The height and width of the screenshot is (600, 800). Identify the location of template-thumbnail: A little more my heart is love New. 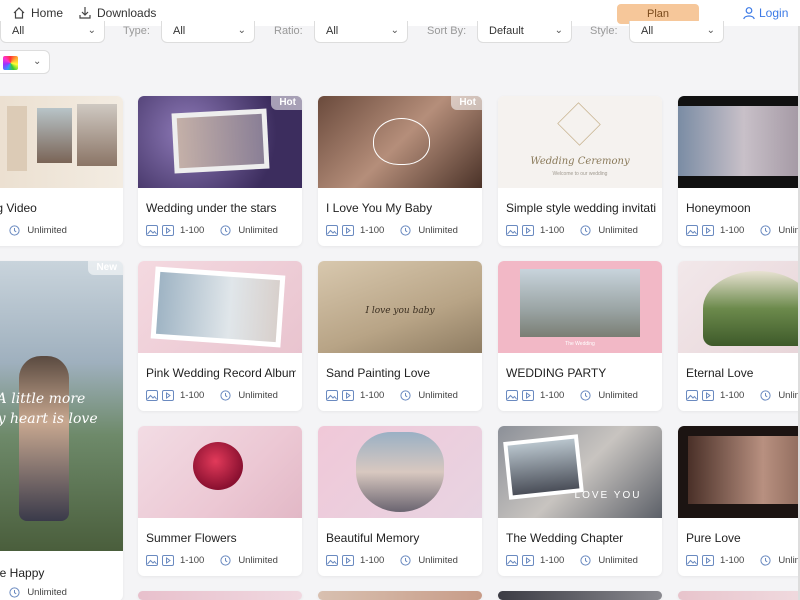
(61, 406).